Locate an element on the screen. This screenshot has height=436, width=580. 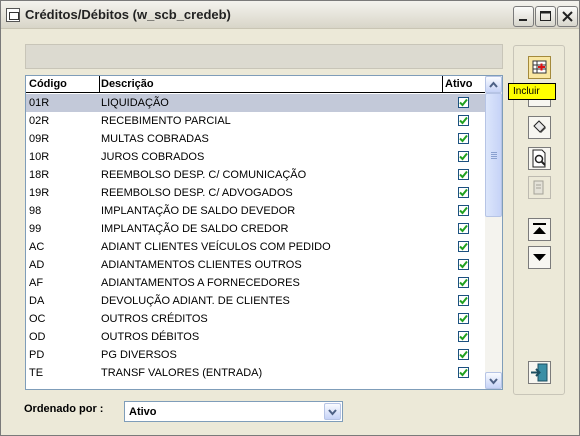
window-icon is located at coordinates (13, 15).